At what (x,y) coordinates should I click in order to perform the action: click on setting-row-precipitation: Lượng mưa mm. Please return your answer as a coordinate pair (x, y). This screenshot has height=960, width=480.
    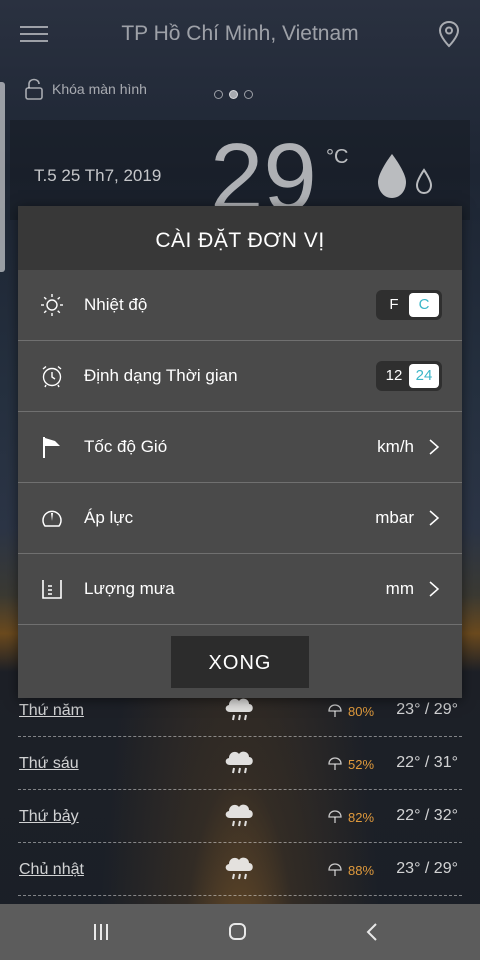
    Looking at the image, I should click on (240, 589).